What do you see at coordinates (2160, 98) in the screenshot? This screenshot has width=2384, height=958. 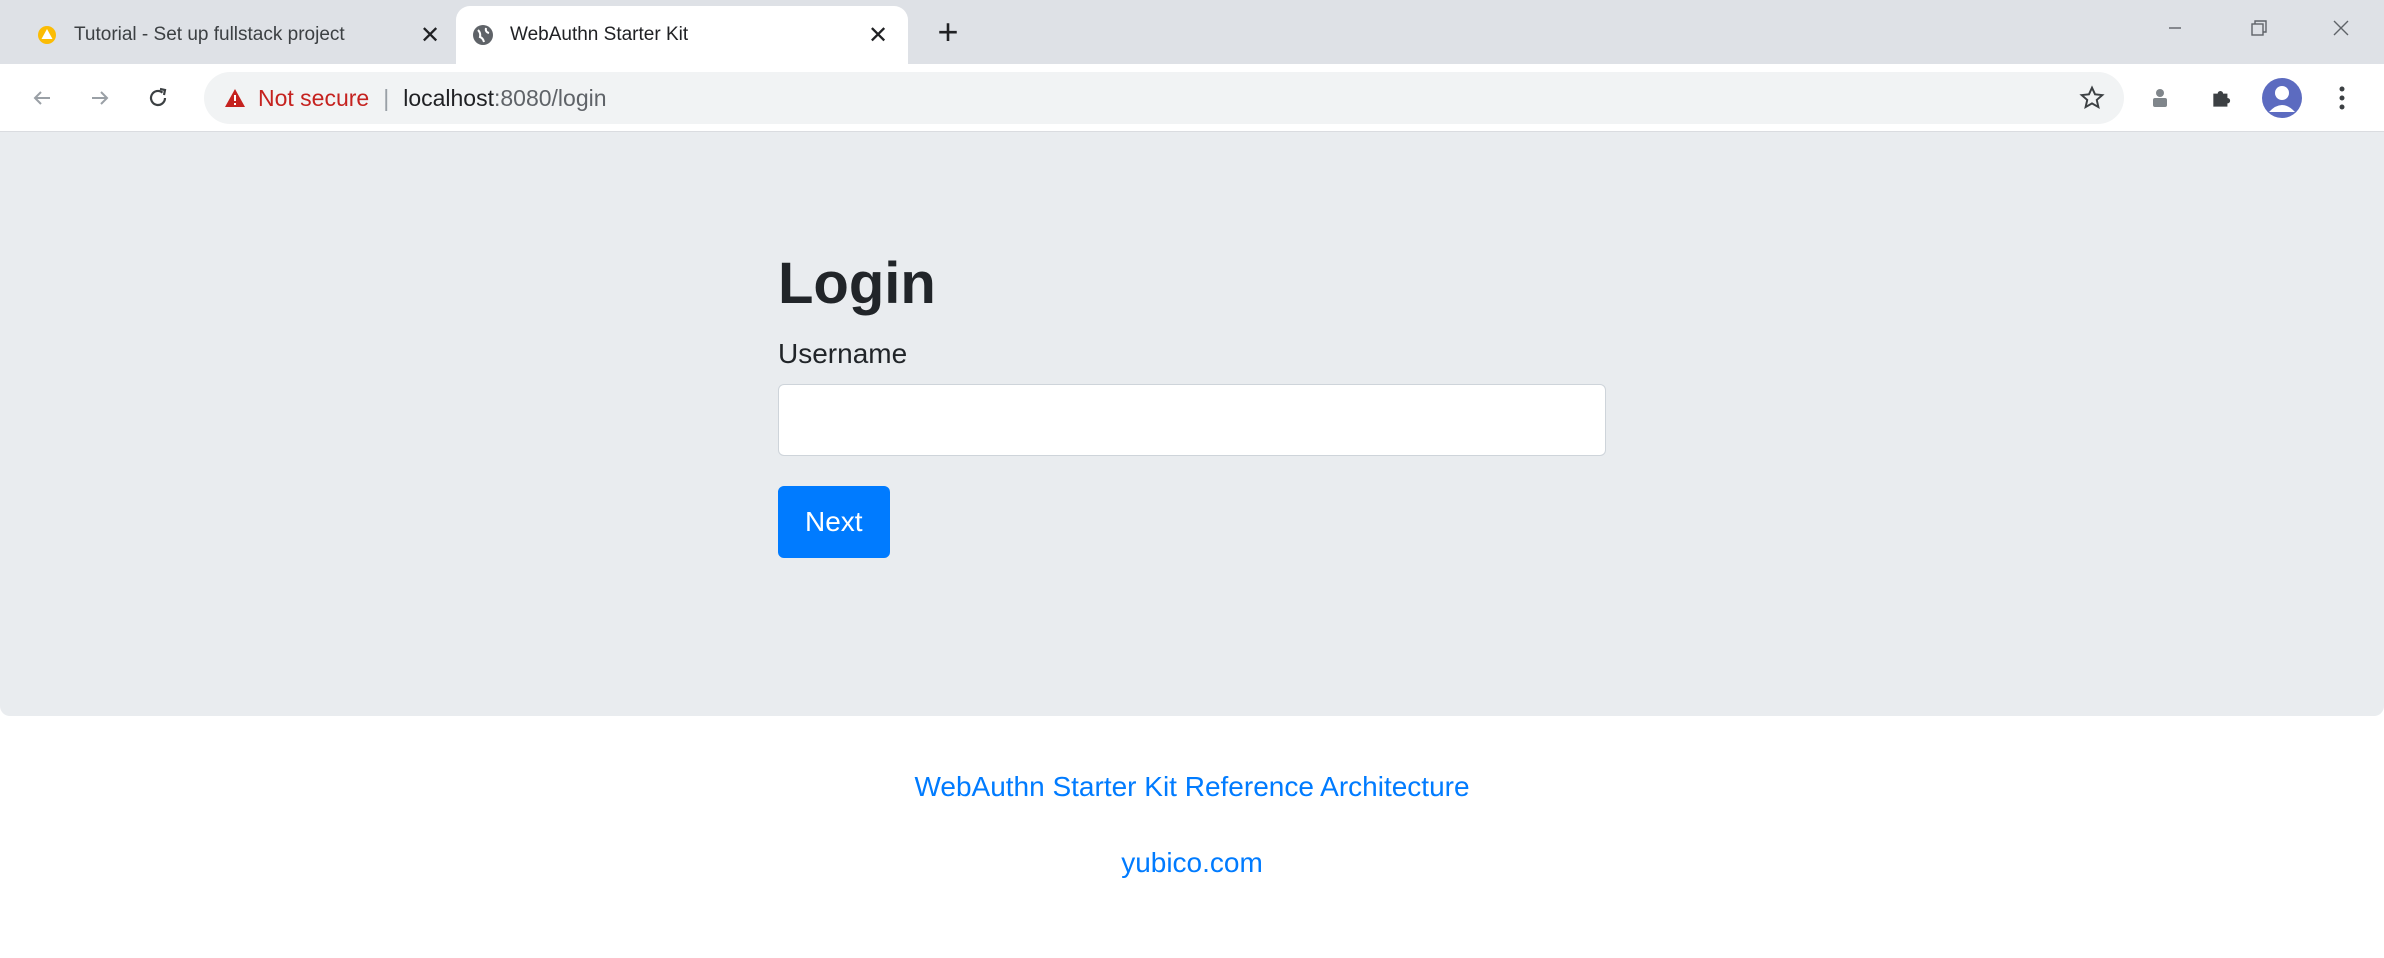 I see `extension-icon` at bounding box center [2160, 98].